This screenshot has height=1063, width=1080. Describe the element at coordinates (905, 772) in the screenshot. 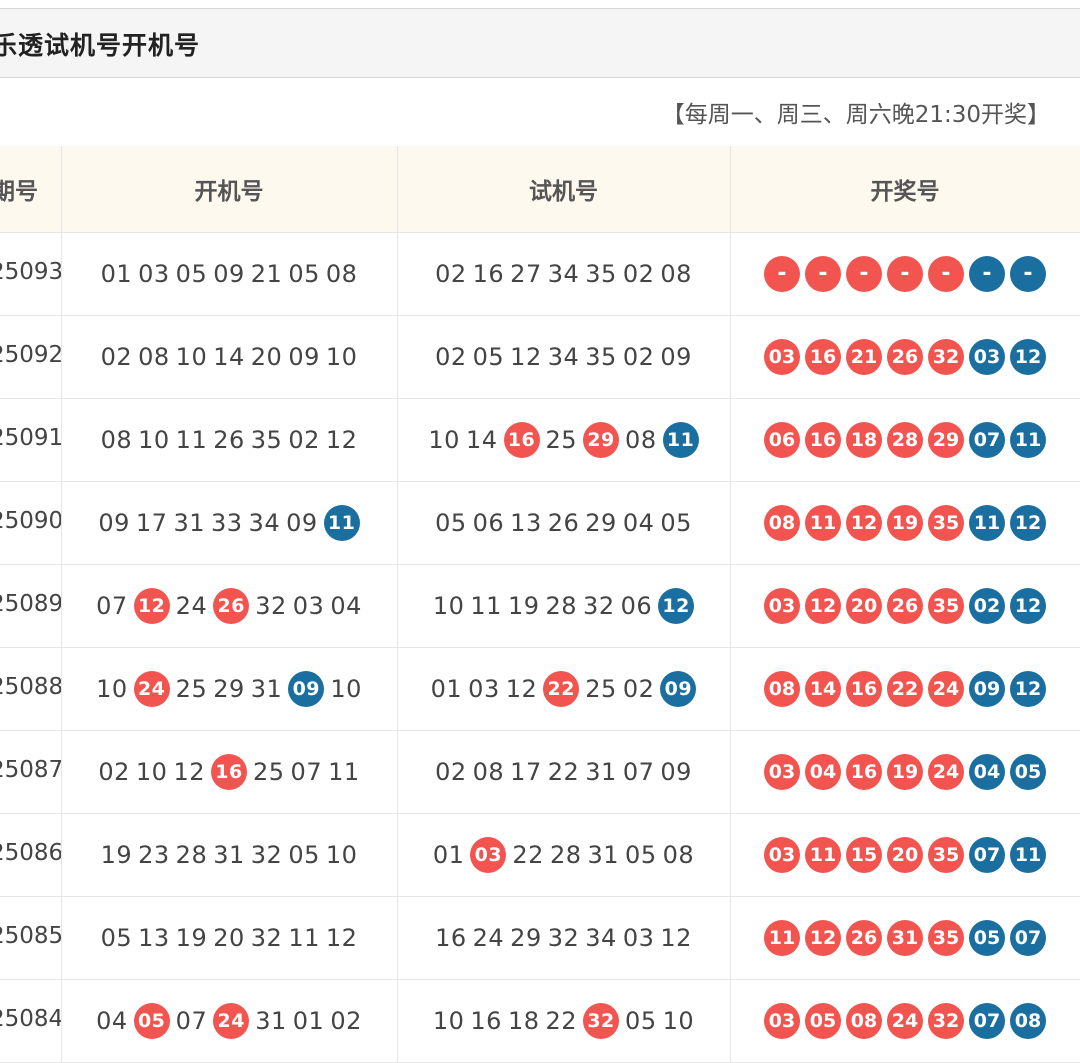

I see `draw-cell: 03 04 16 19 24 04 05` at that location.